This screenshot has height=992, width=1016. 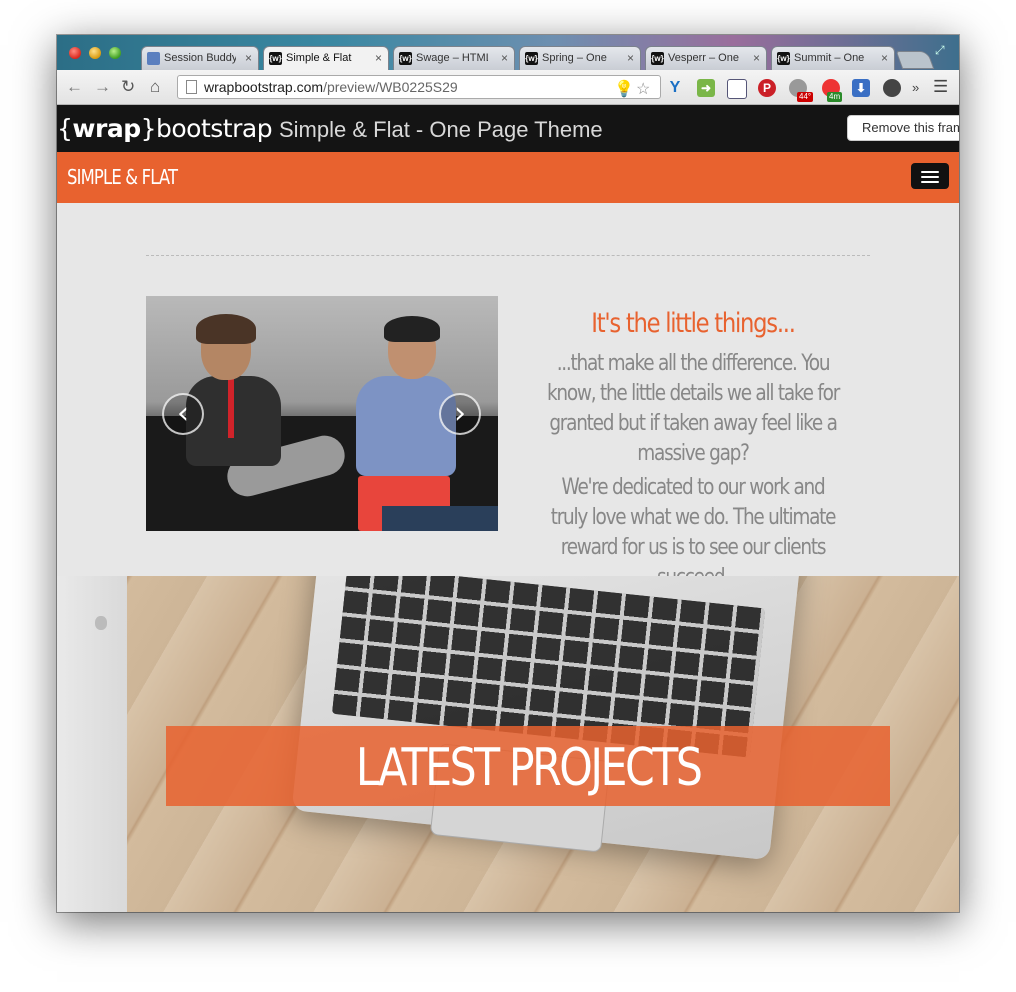 I want to click on session-buddy-icon, so click(x=153, y=58).